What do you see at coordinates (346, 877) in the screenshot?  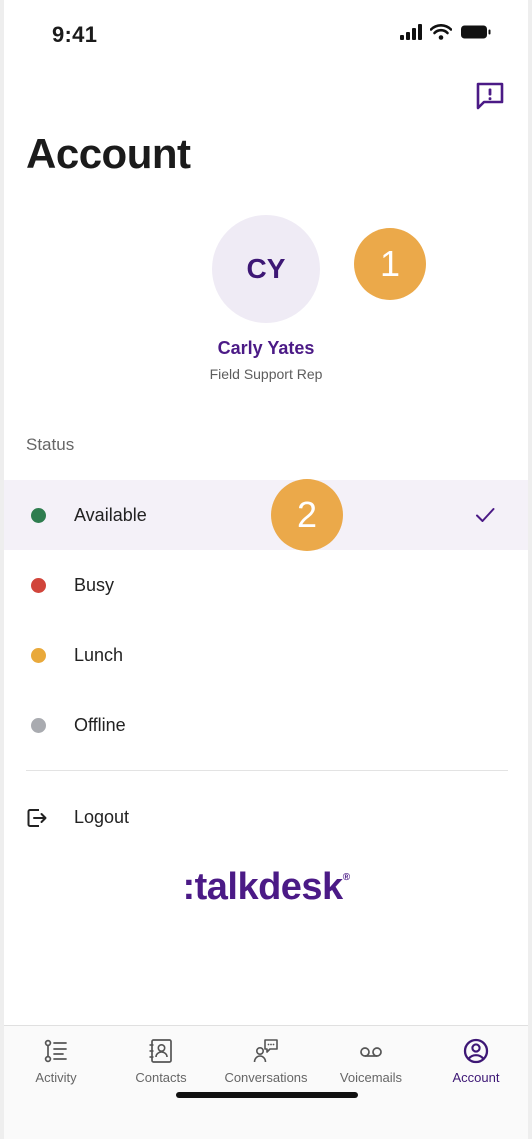 I see `logo-reg-mark: ®` at bounding box center [346, 877].